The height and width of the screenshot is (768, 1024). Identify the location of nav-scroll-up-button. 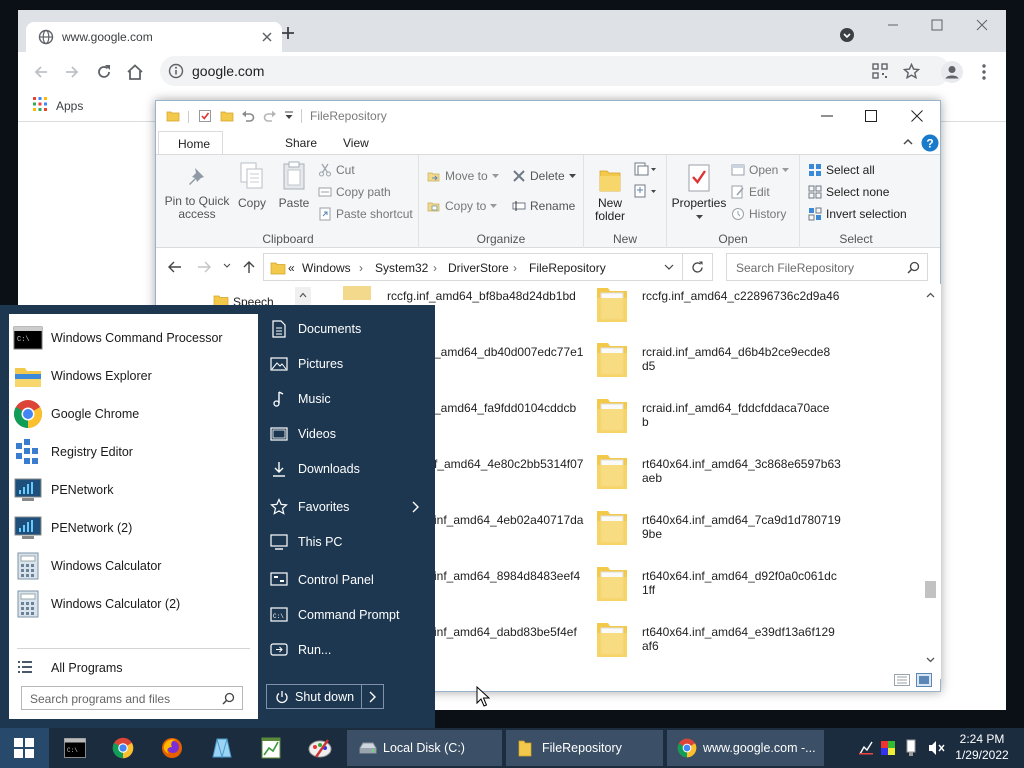
(303, 296).